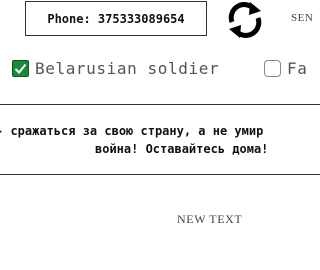 This screenshot has width=320, height=270. What do you see at coordinates (132, 131) in the screenshot?
I see `message-line: - сражаться за свою страну, а не умир` at bounding box center [132, 131].